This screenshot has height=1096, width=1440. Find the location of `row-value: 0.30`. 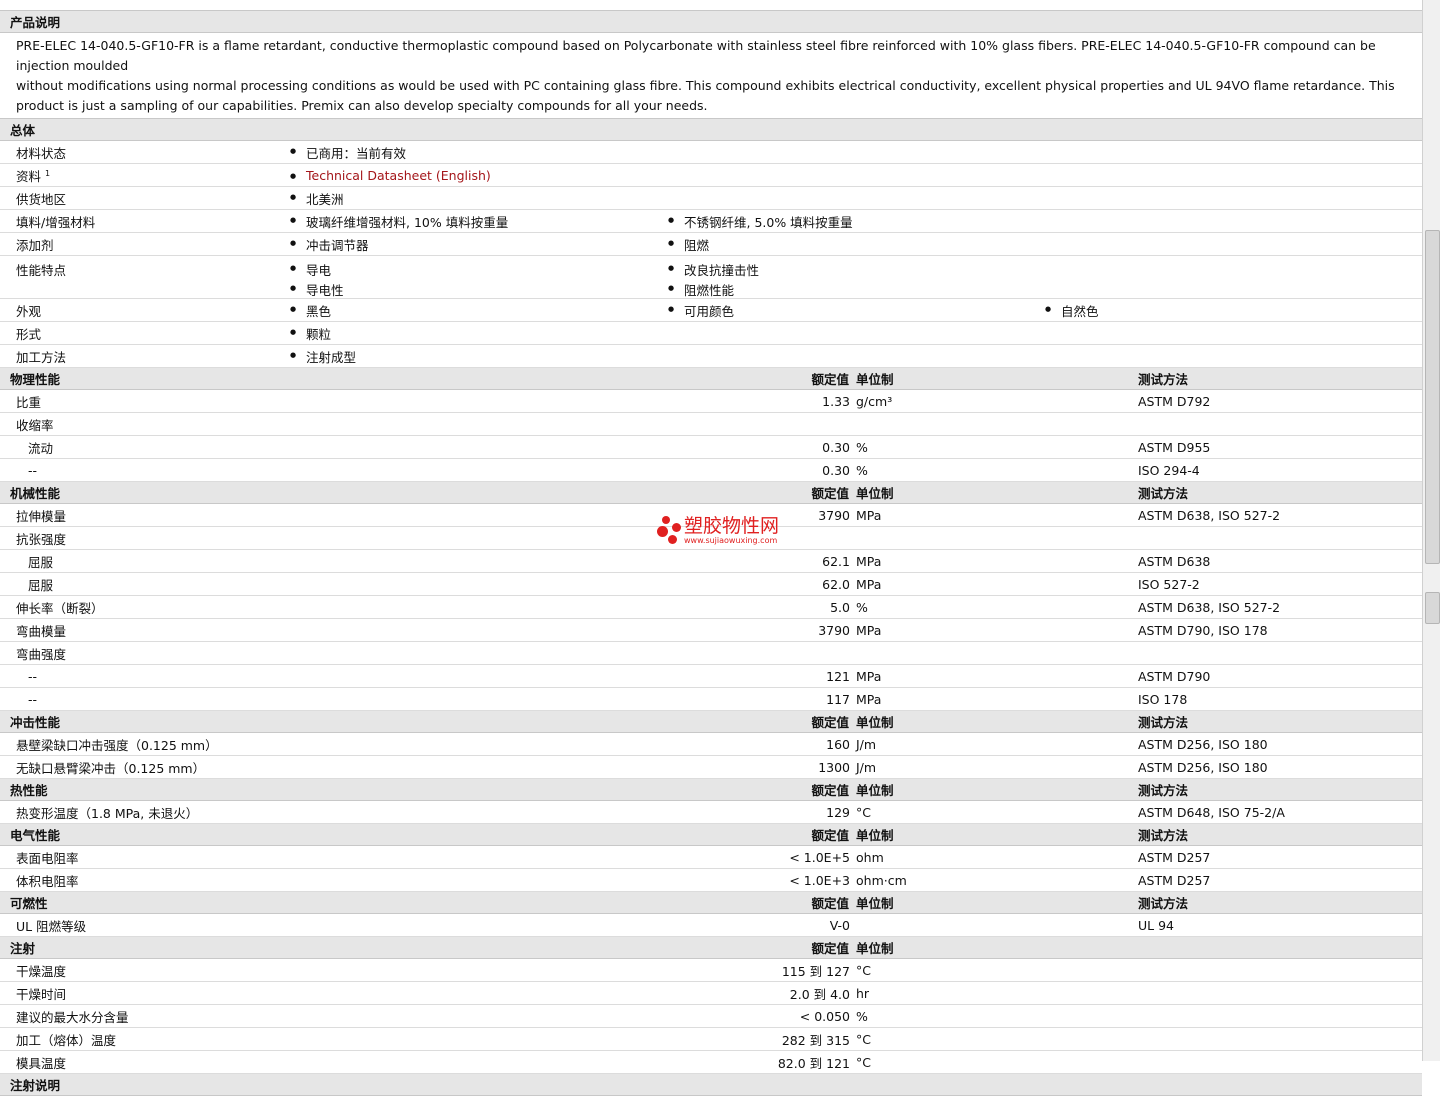

row-value: 0.30 is located at coordinates (836, 470).